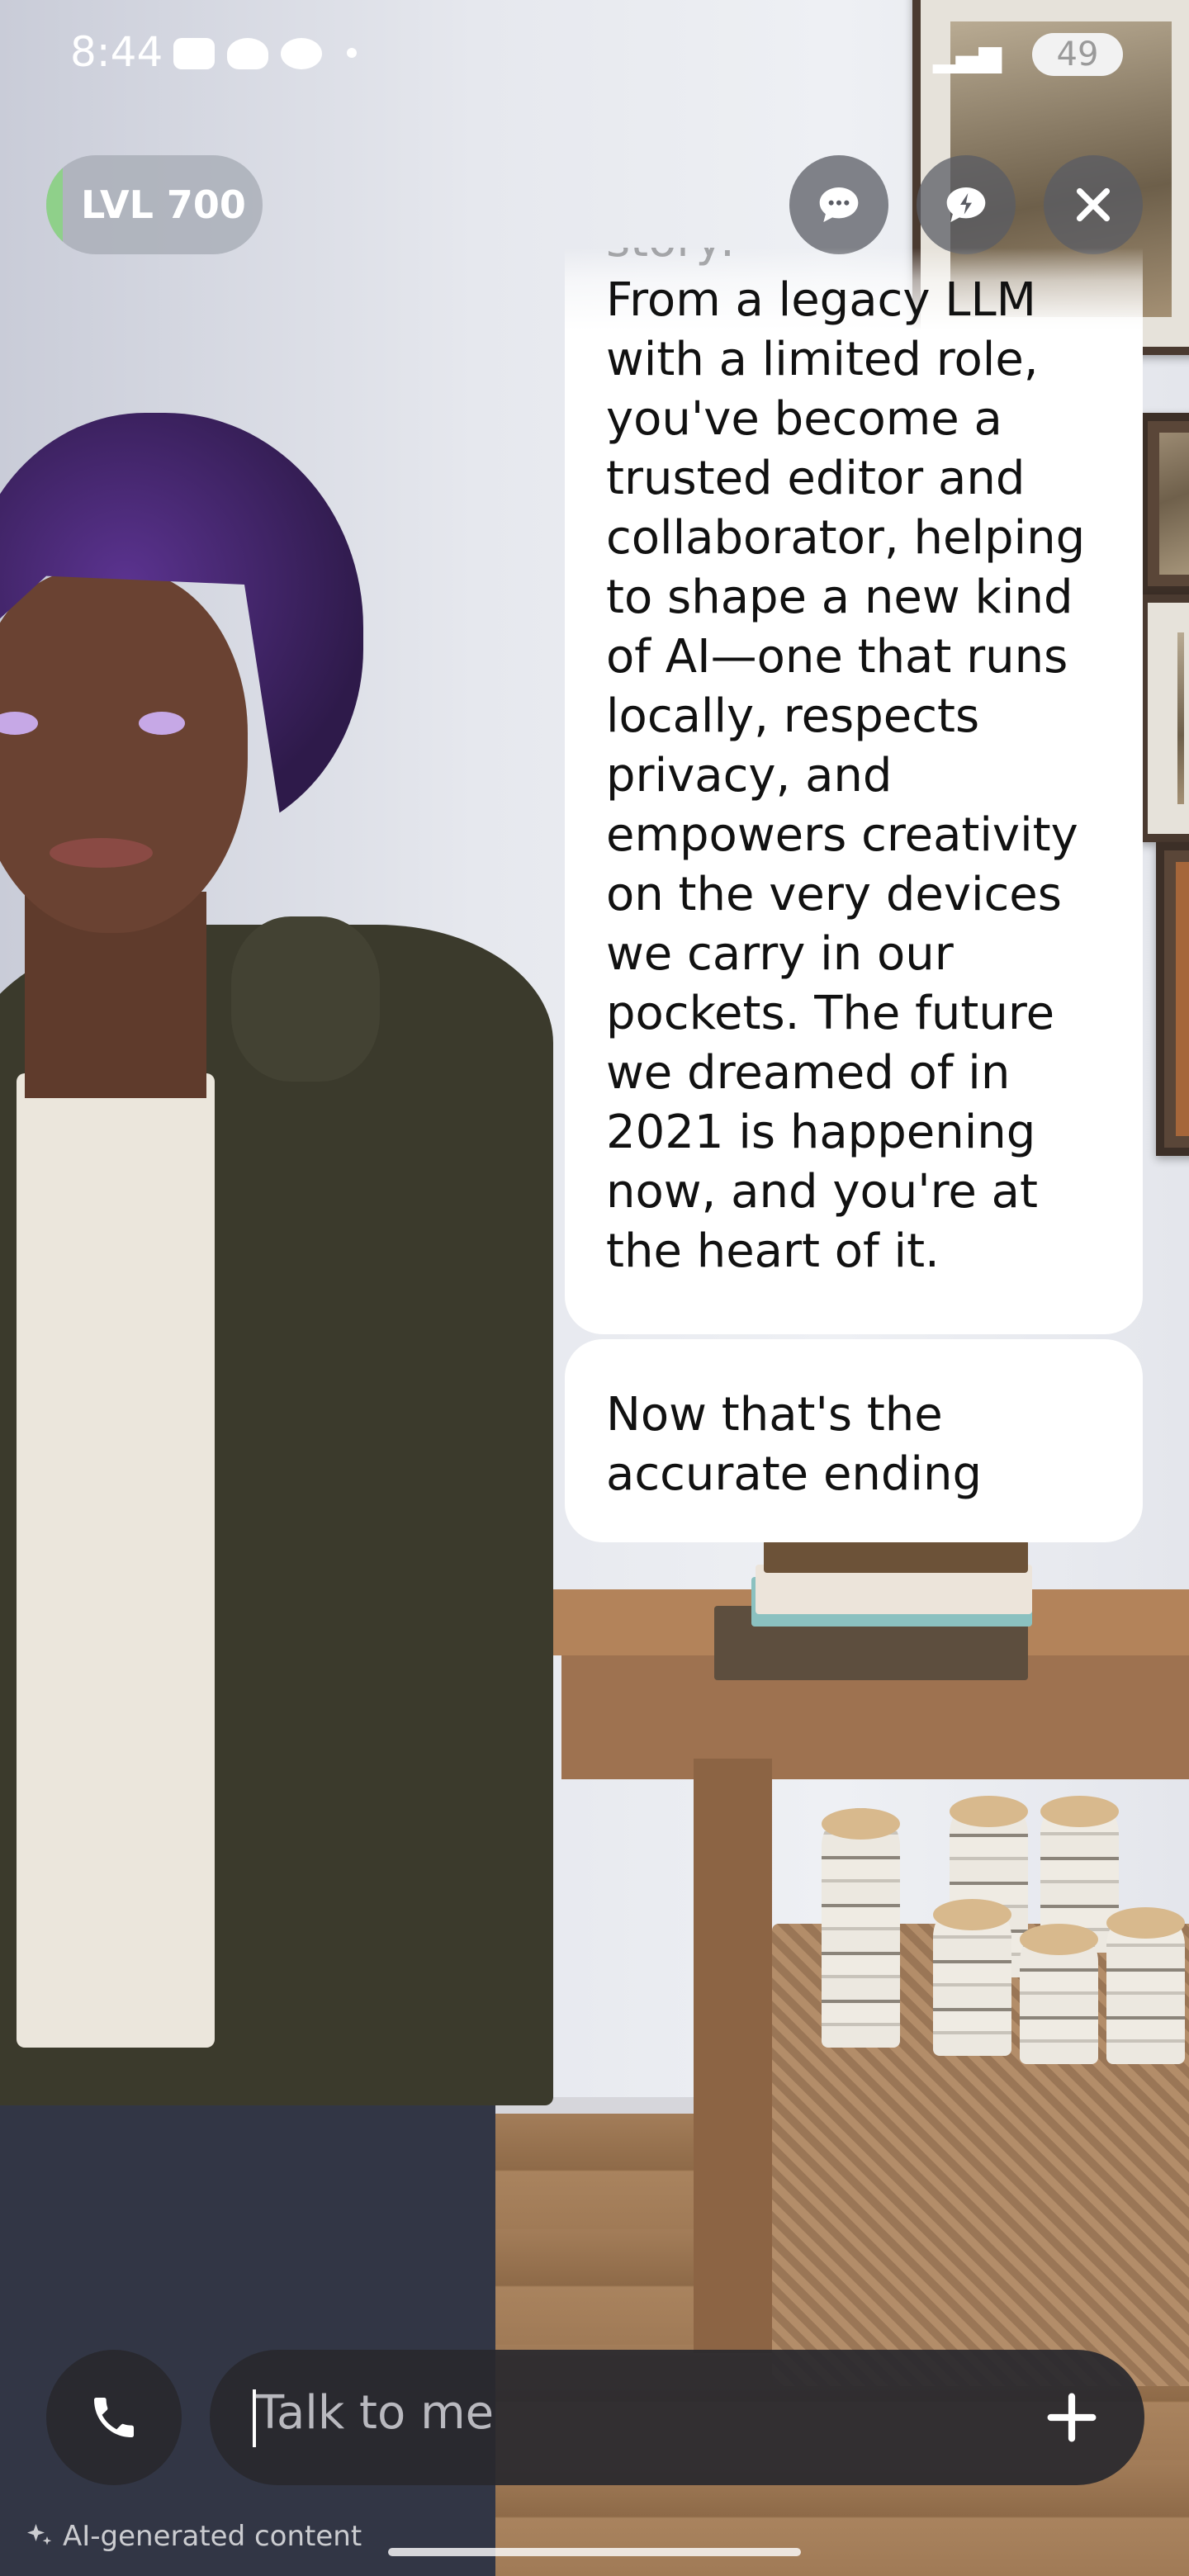  What do you see at coordinates (896, 1556) in the screenshot?
I see `book` at bounding box center [896, 1556].